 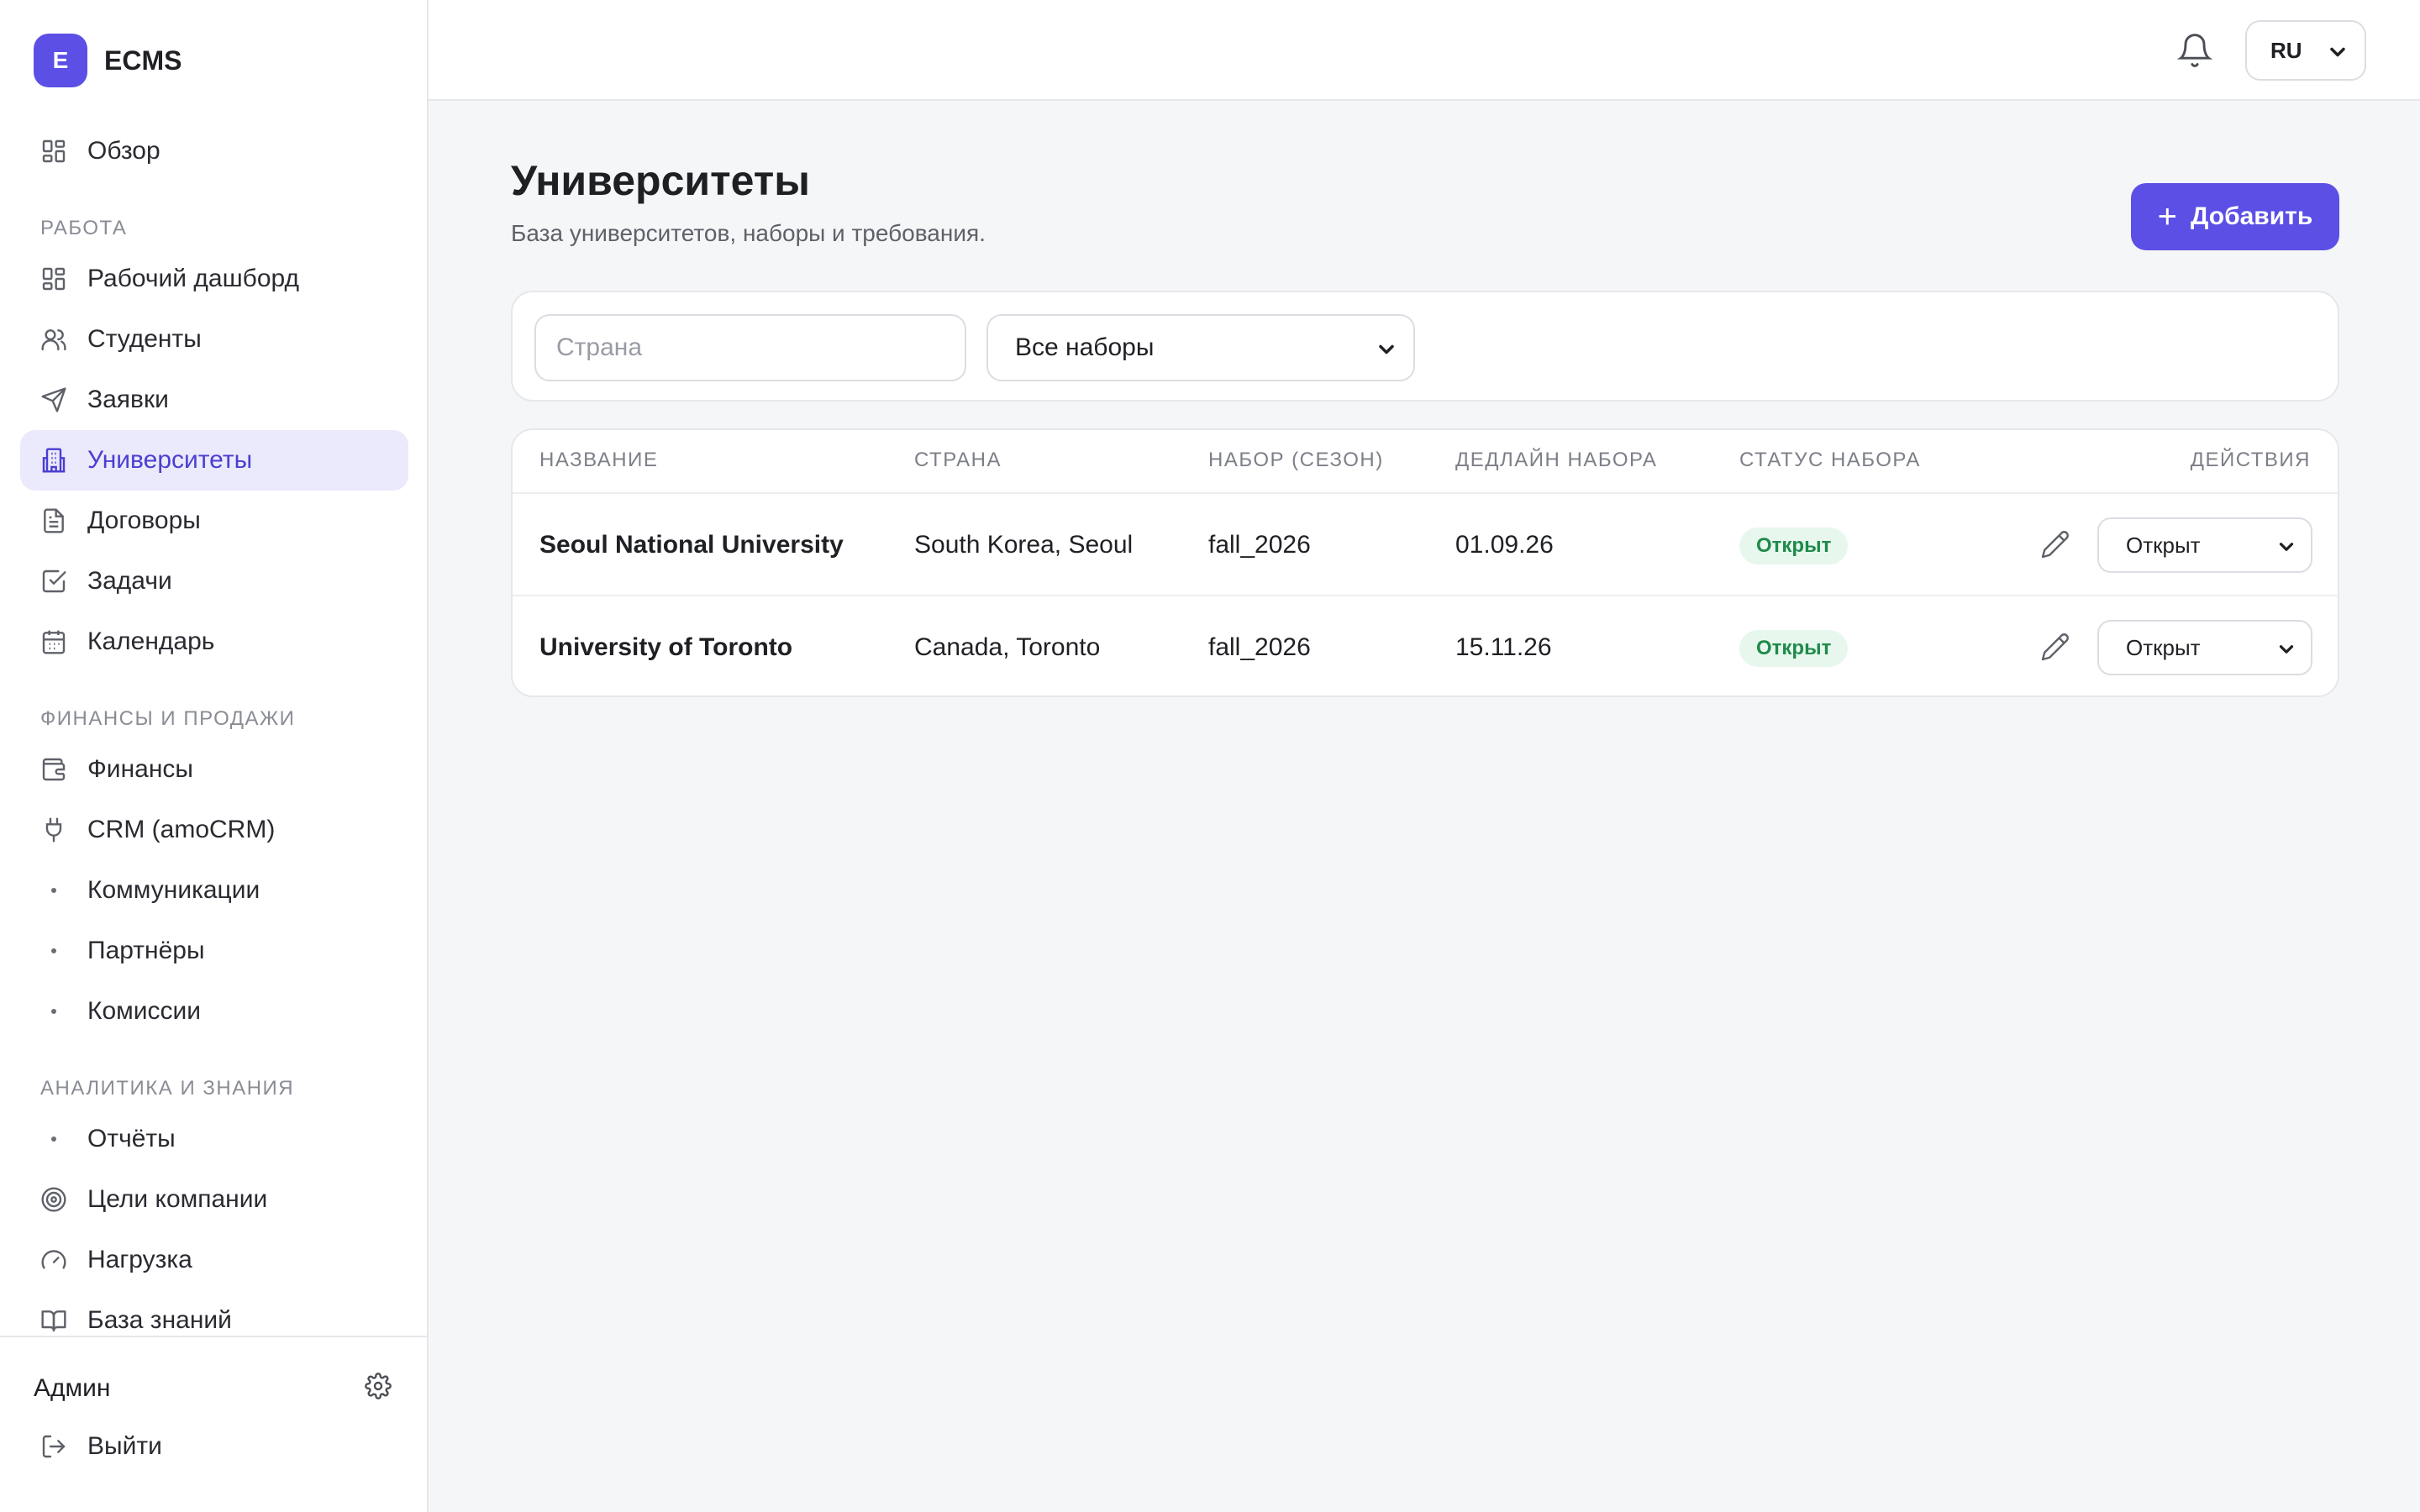 I want to click on sidebar-item-reports: Отчёты, so click(x=214, y=1139).